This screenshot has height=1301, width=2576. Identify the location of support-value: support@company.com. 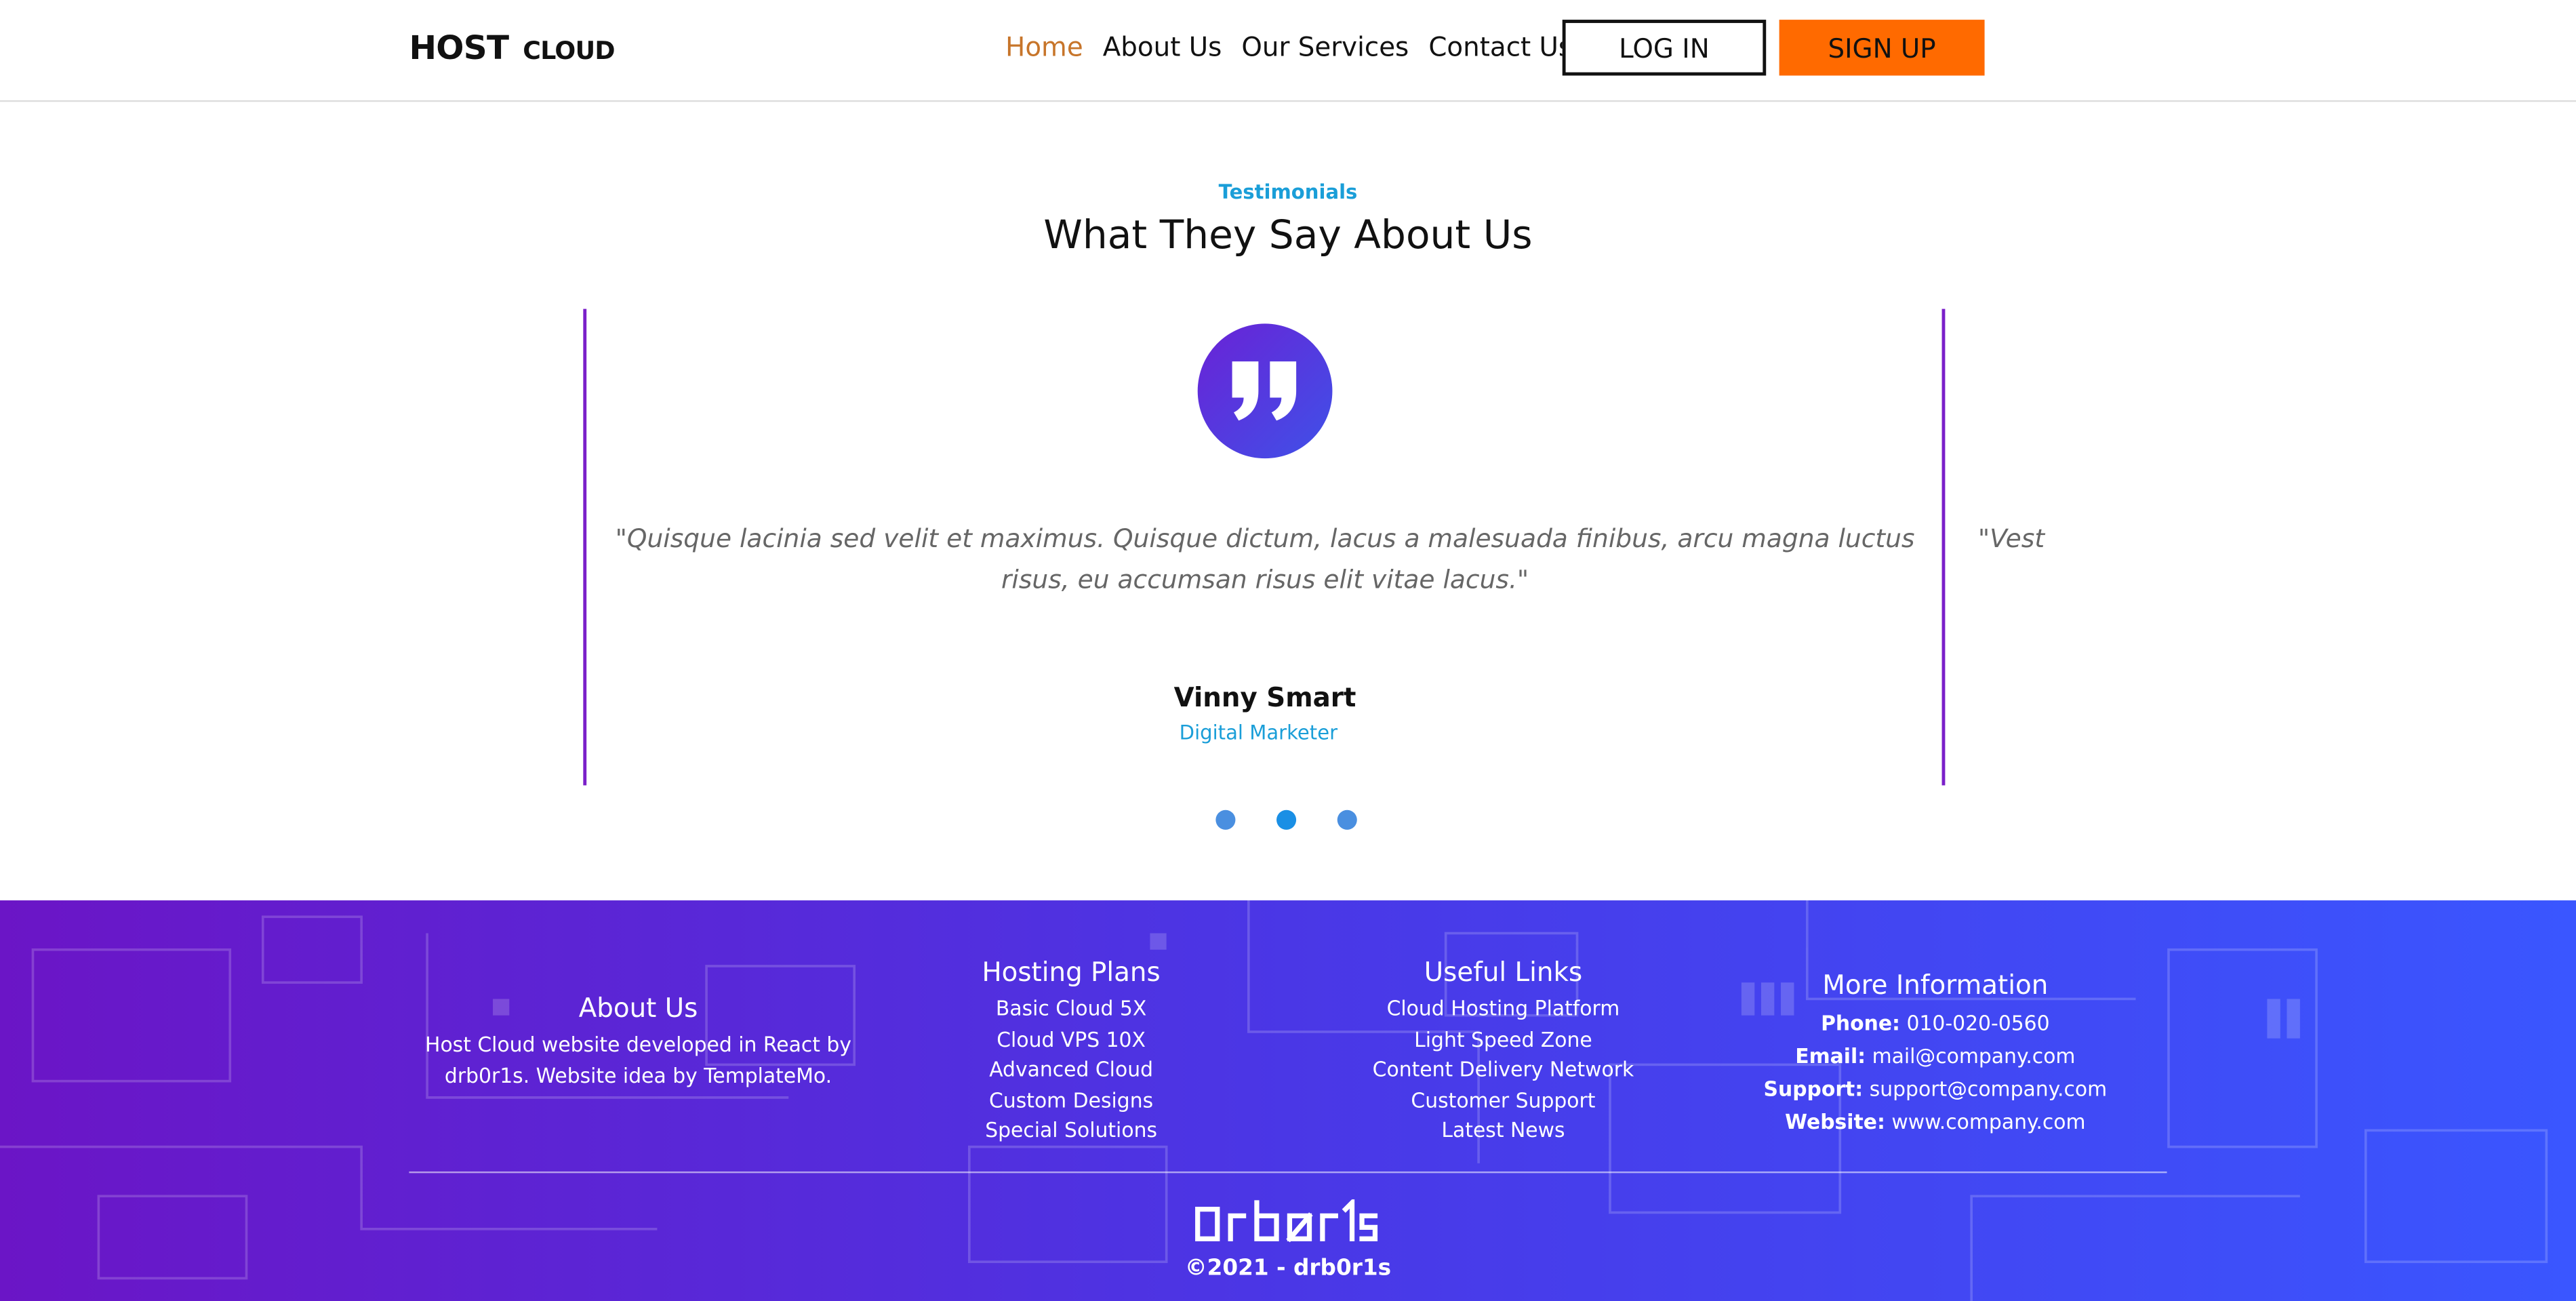
(1988, 1089).